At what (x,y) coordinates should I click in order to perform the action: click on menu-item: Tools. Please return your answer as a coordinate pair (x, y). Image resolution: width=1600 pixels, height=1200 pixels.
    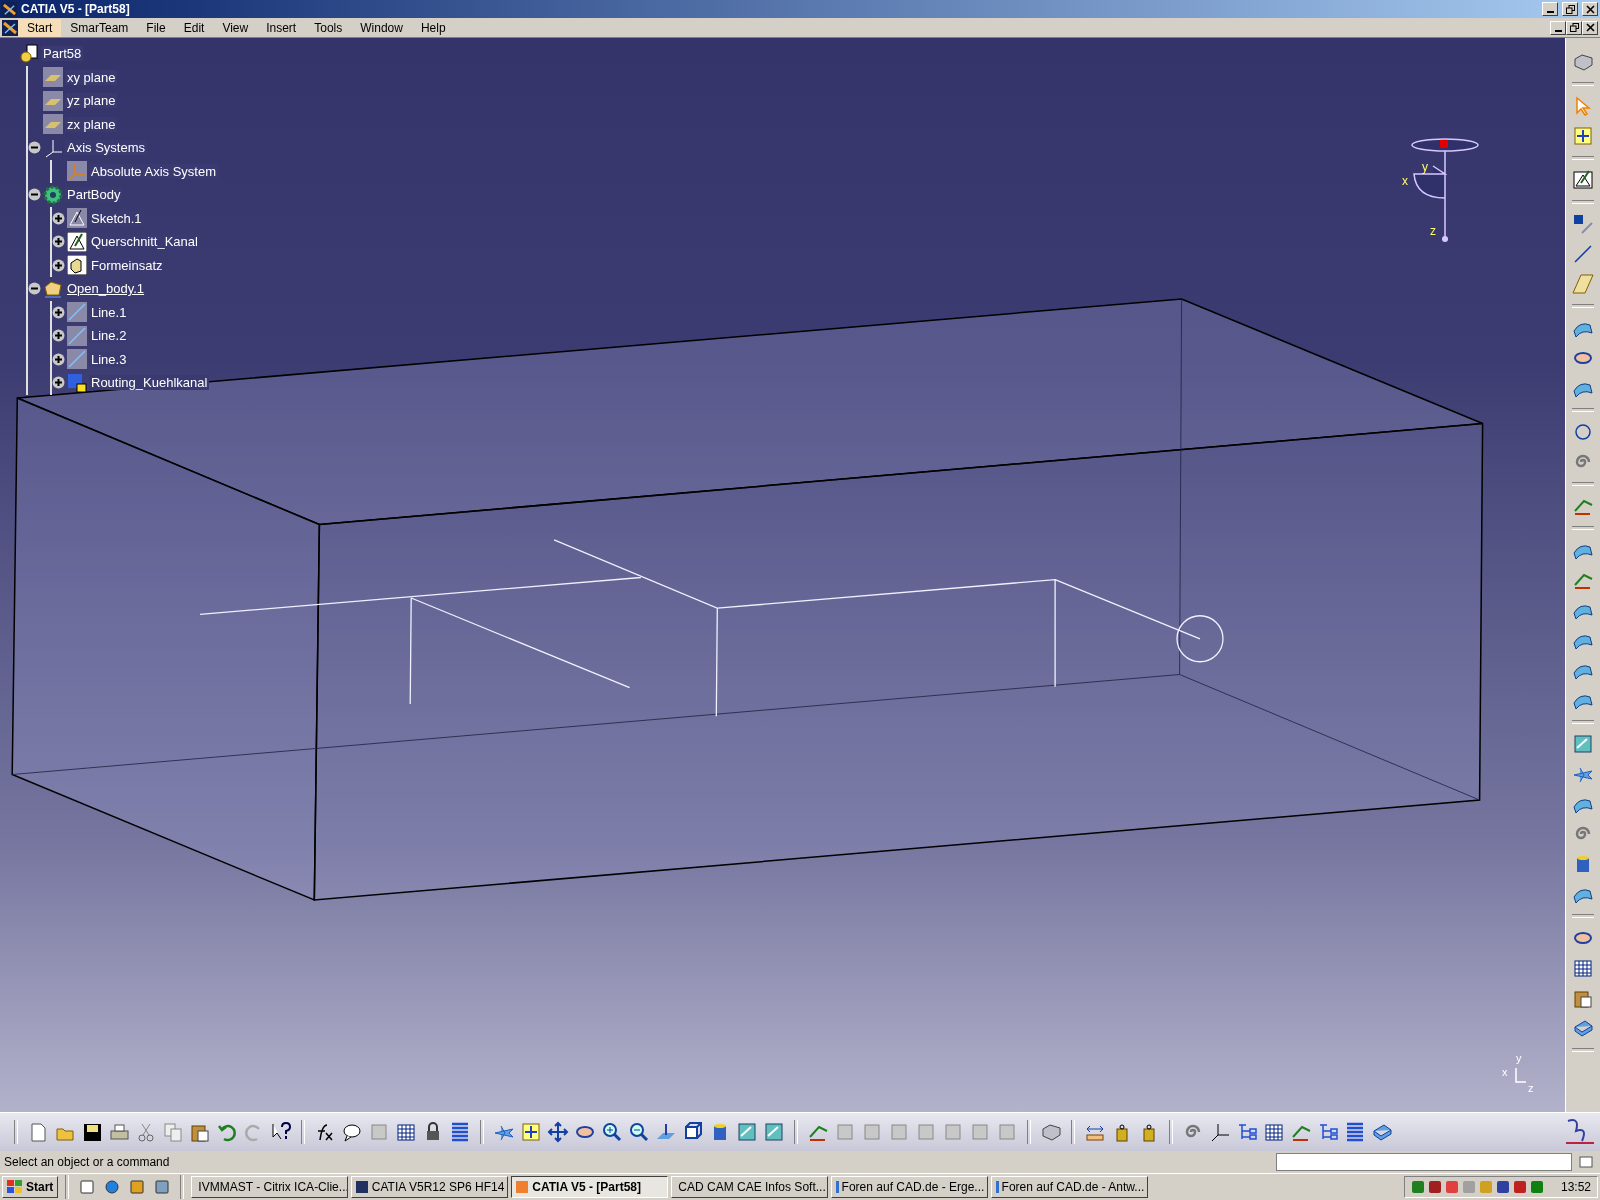
    Looking at the image, I should click on (328, 27).